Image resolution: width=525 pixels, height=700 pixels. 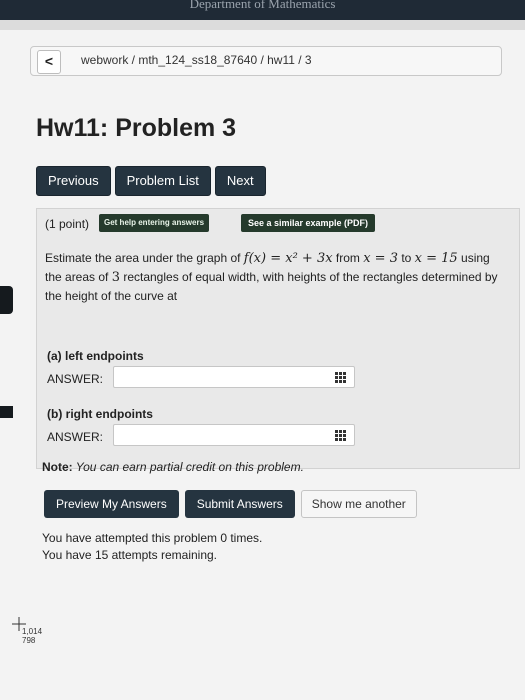 I want to click on site-header: Department of Mathematics, so click(x=262, y=10).